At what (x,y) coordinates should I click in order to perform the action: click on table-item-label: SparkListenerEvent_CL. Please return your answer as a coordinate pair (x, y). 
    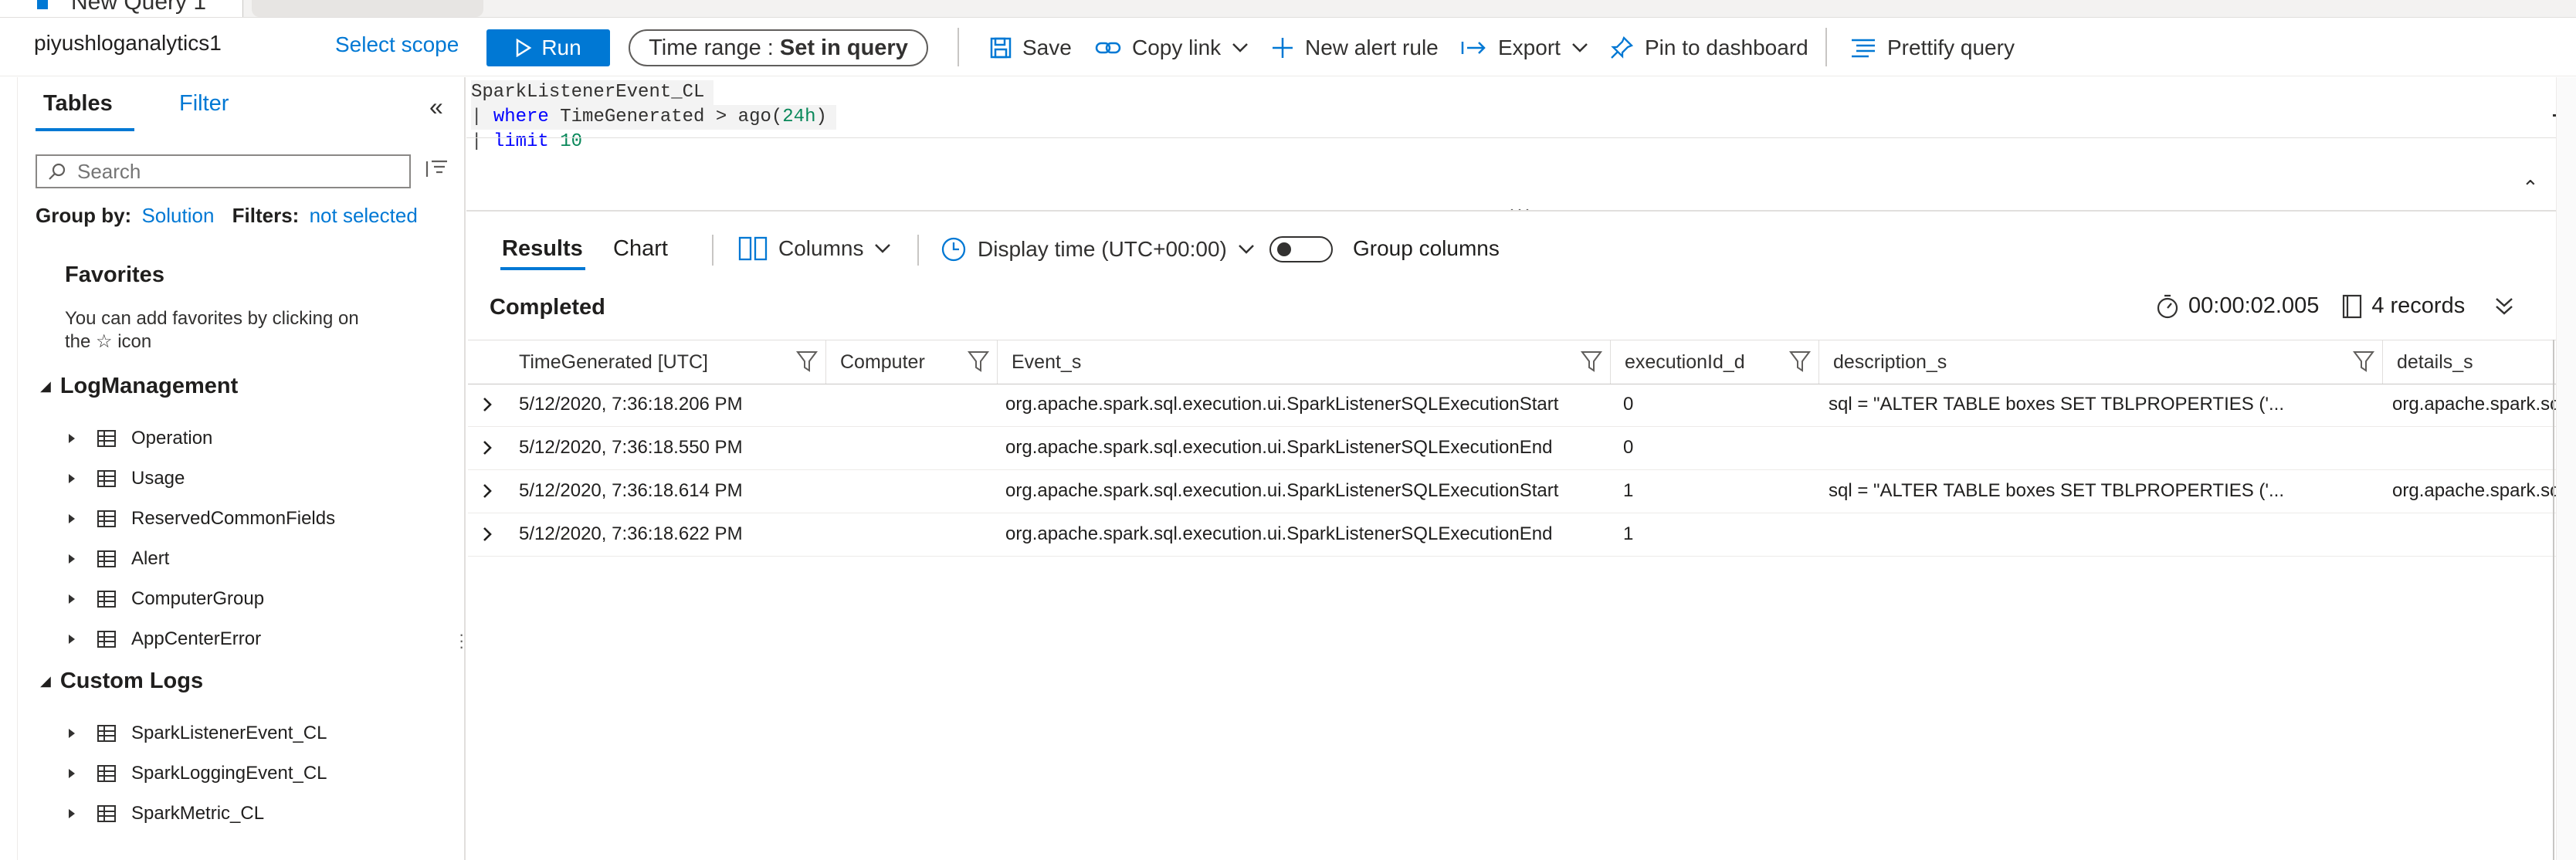
    Looking at the image, I should click on (229, 733).